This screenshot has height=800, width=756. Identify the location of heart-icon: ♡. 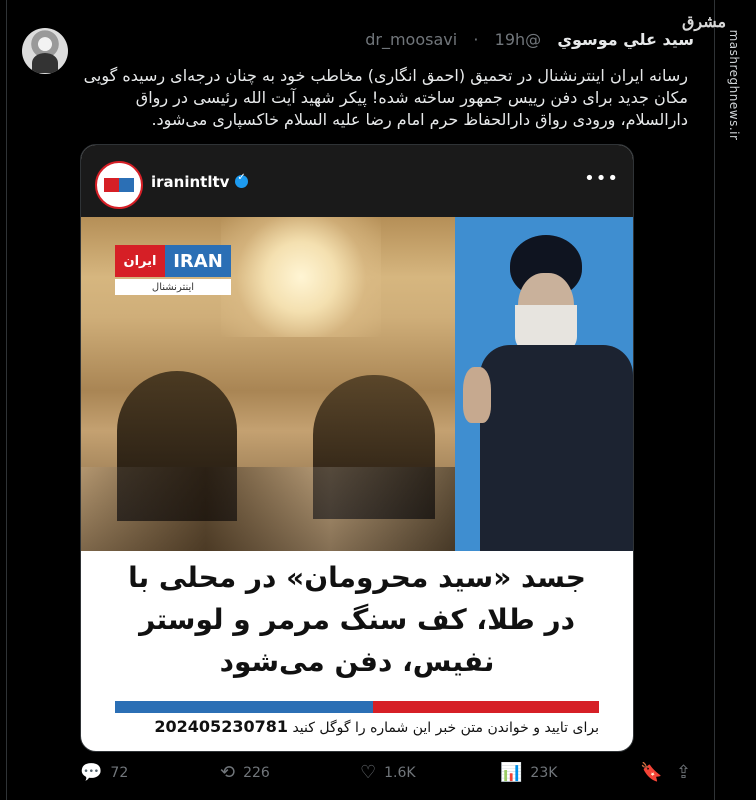
(368, 772).